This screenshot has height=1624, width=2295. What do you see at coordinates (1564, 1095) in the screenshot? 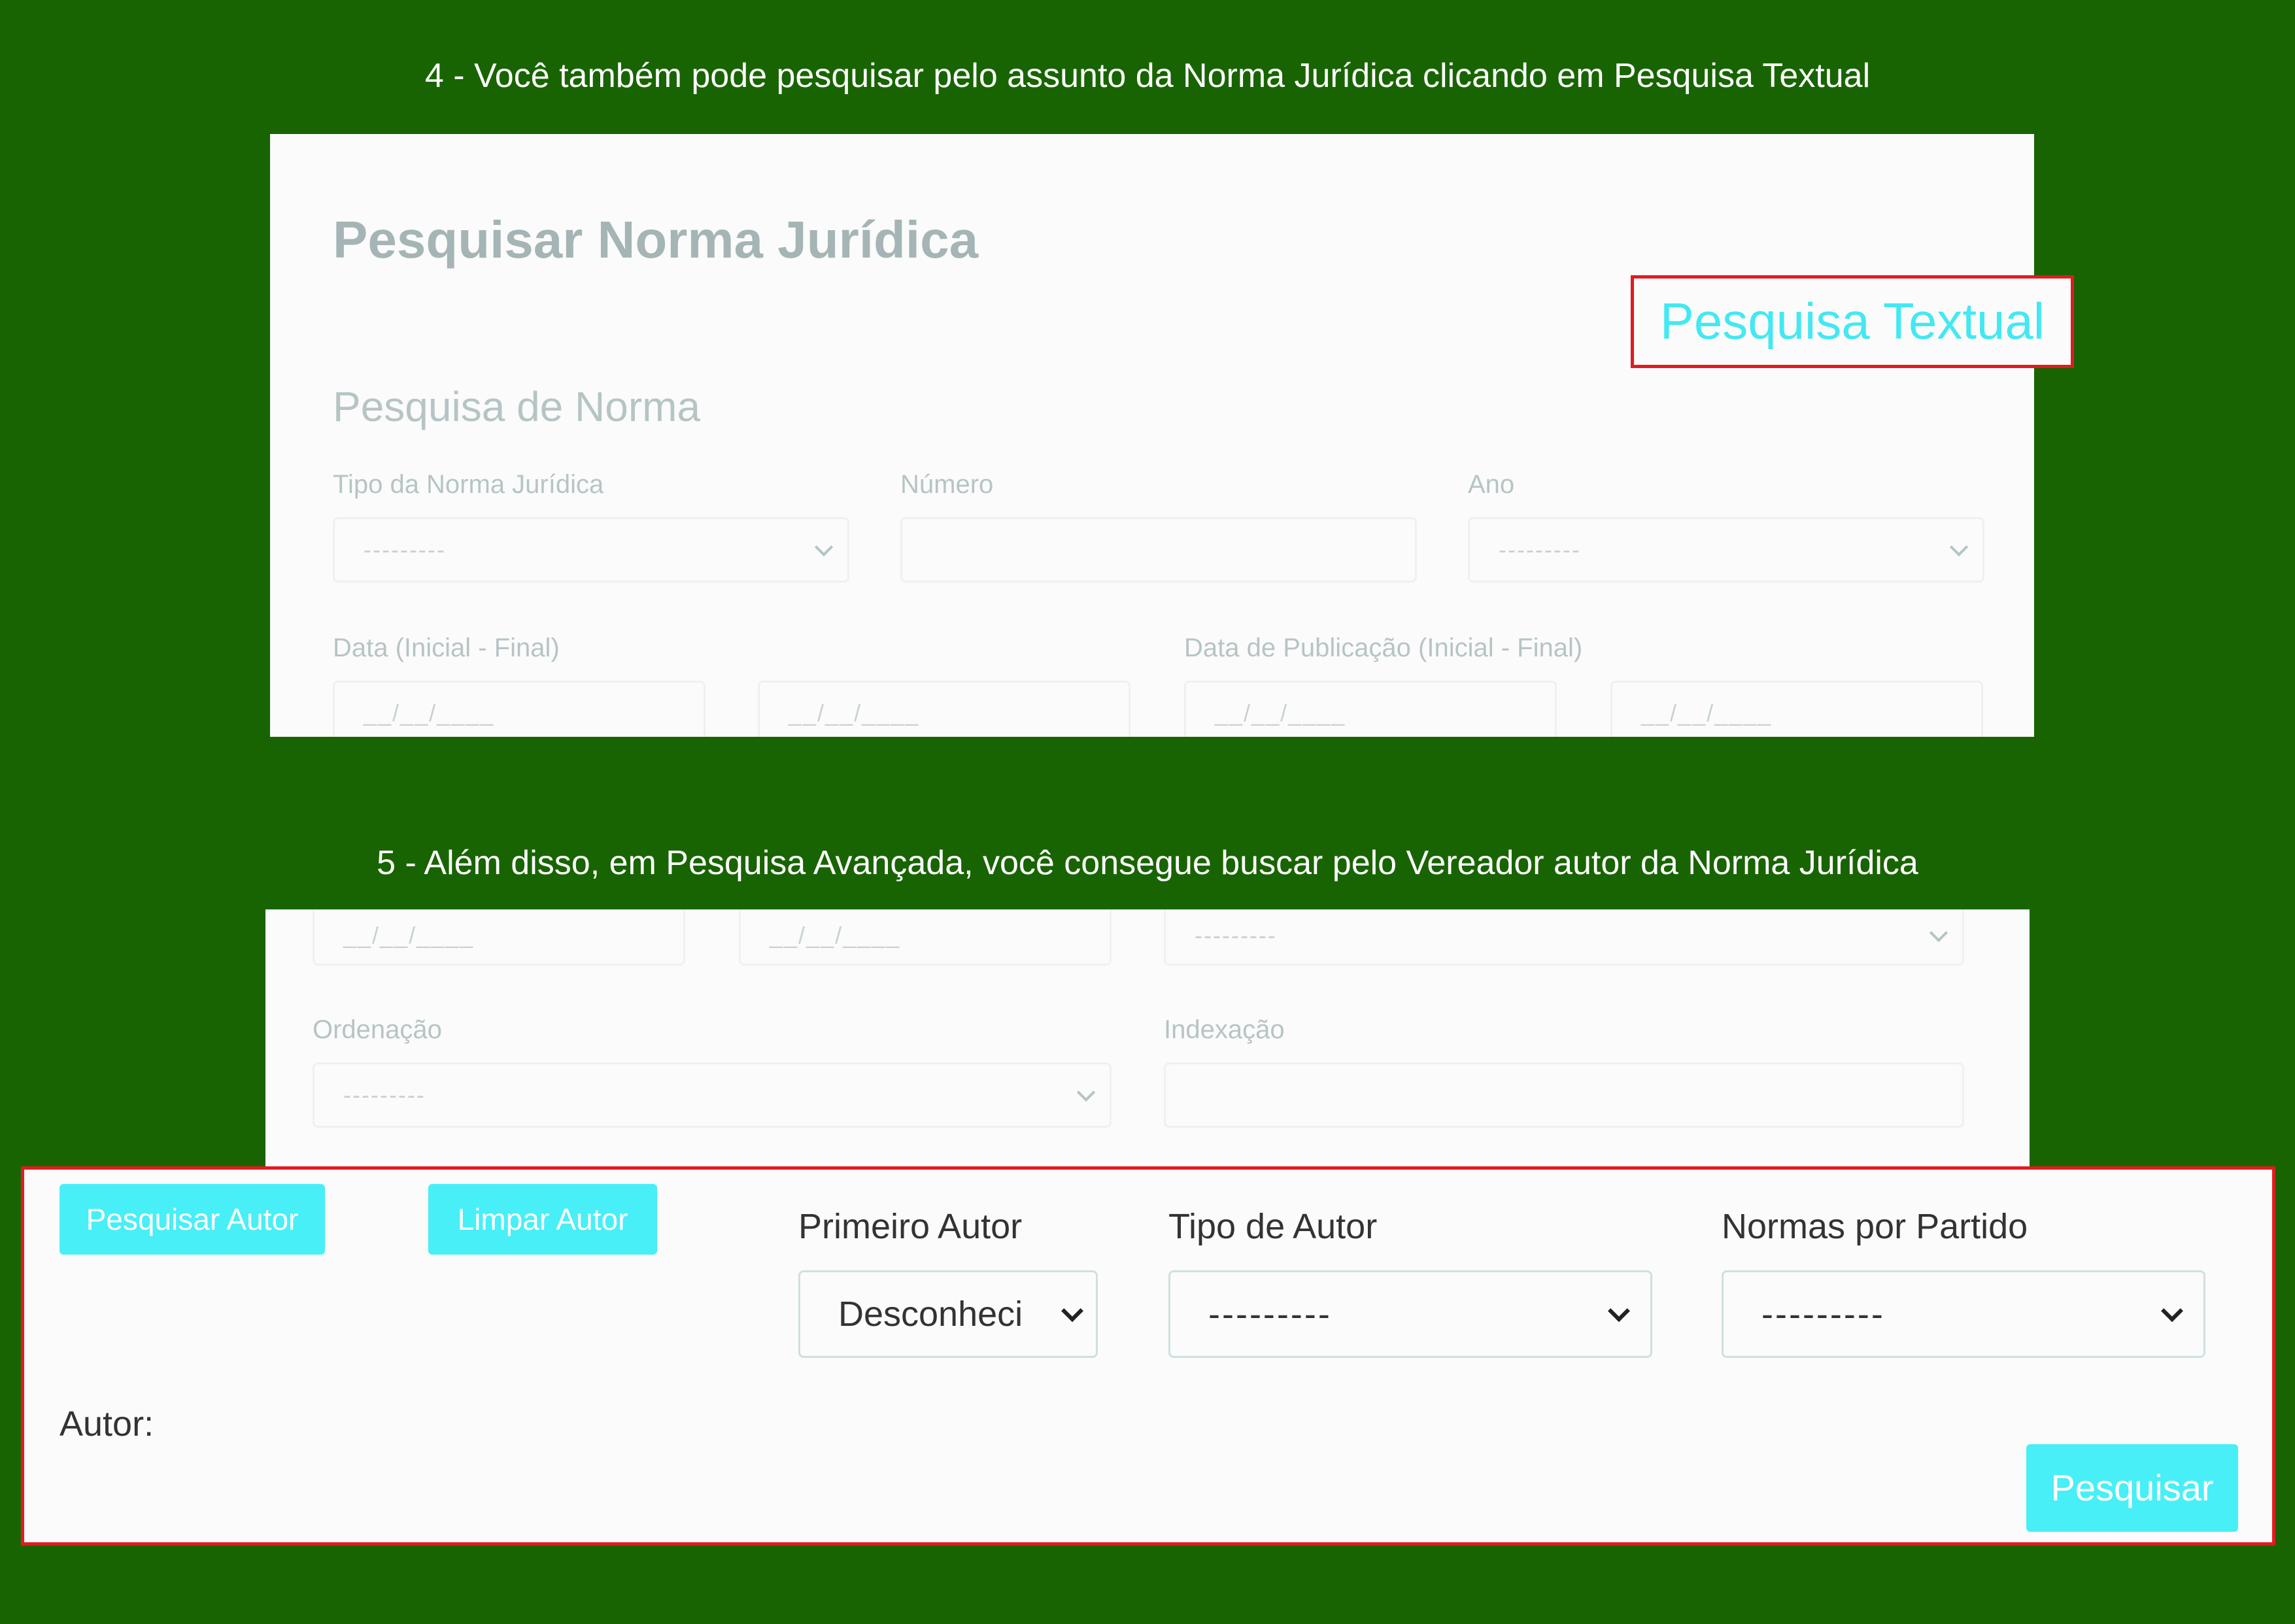
I see `indexacao-input` at bounding box center [1564, 1095].